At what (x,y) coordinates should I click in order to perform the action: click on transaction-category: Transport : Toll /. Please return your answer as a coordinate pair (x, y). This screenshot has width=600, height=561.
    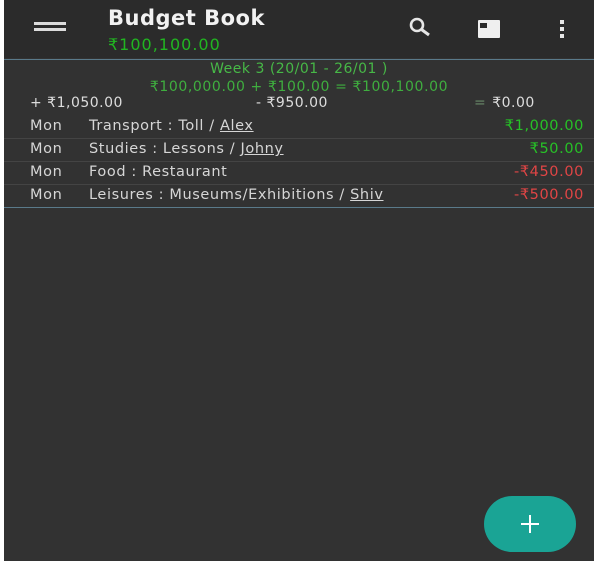
    Looking at the image, I should click on (154, 126).